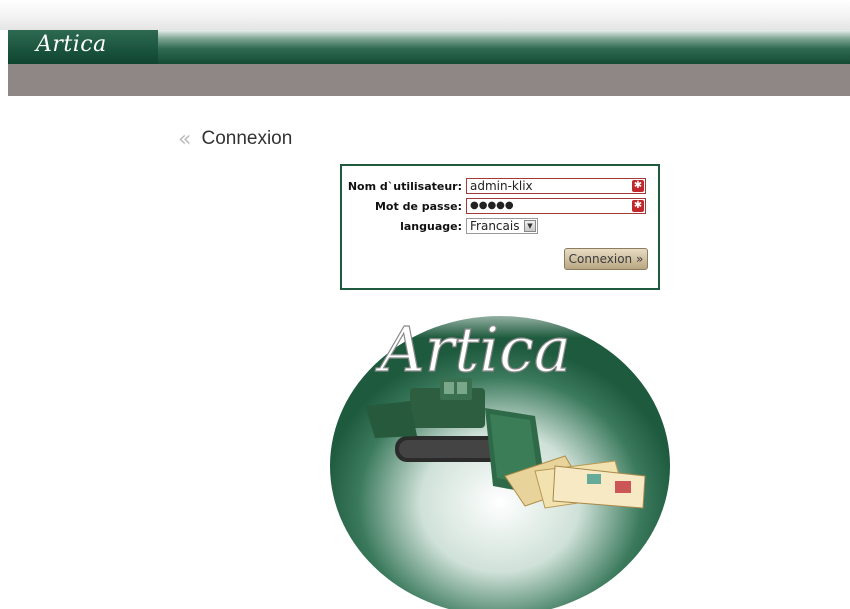 The height and width of the screenshot is (609, 850). I want to click on language-label: language:, so click(431, 226).